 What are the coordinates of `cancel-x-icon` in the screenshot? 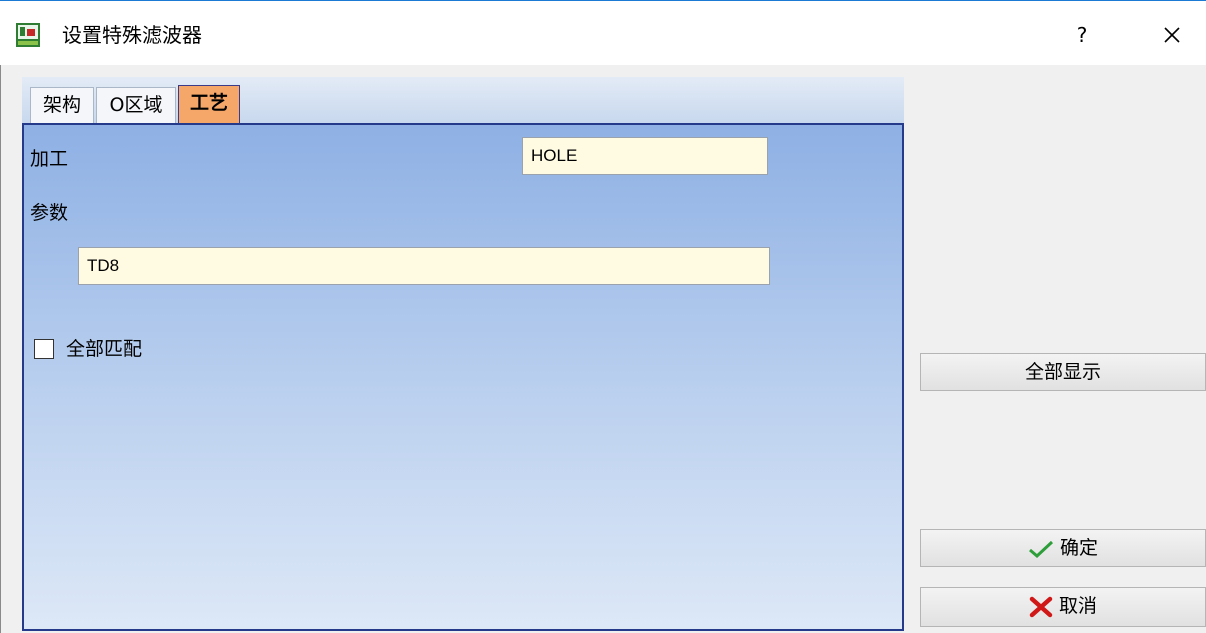 It's located at (1041, 606).